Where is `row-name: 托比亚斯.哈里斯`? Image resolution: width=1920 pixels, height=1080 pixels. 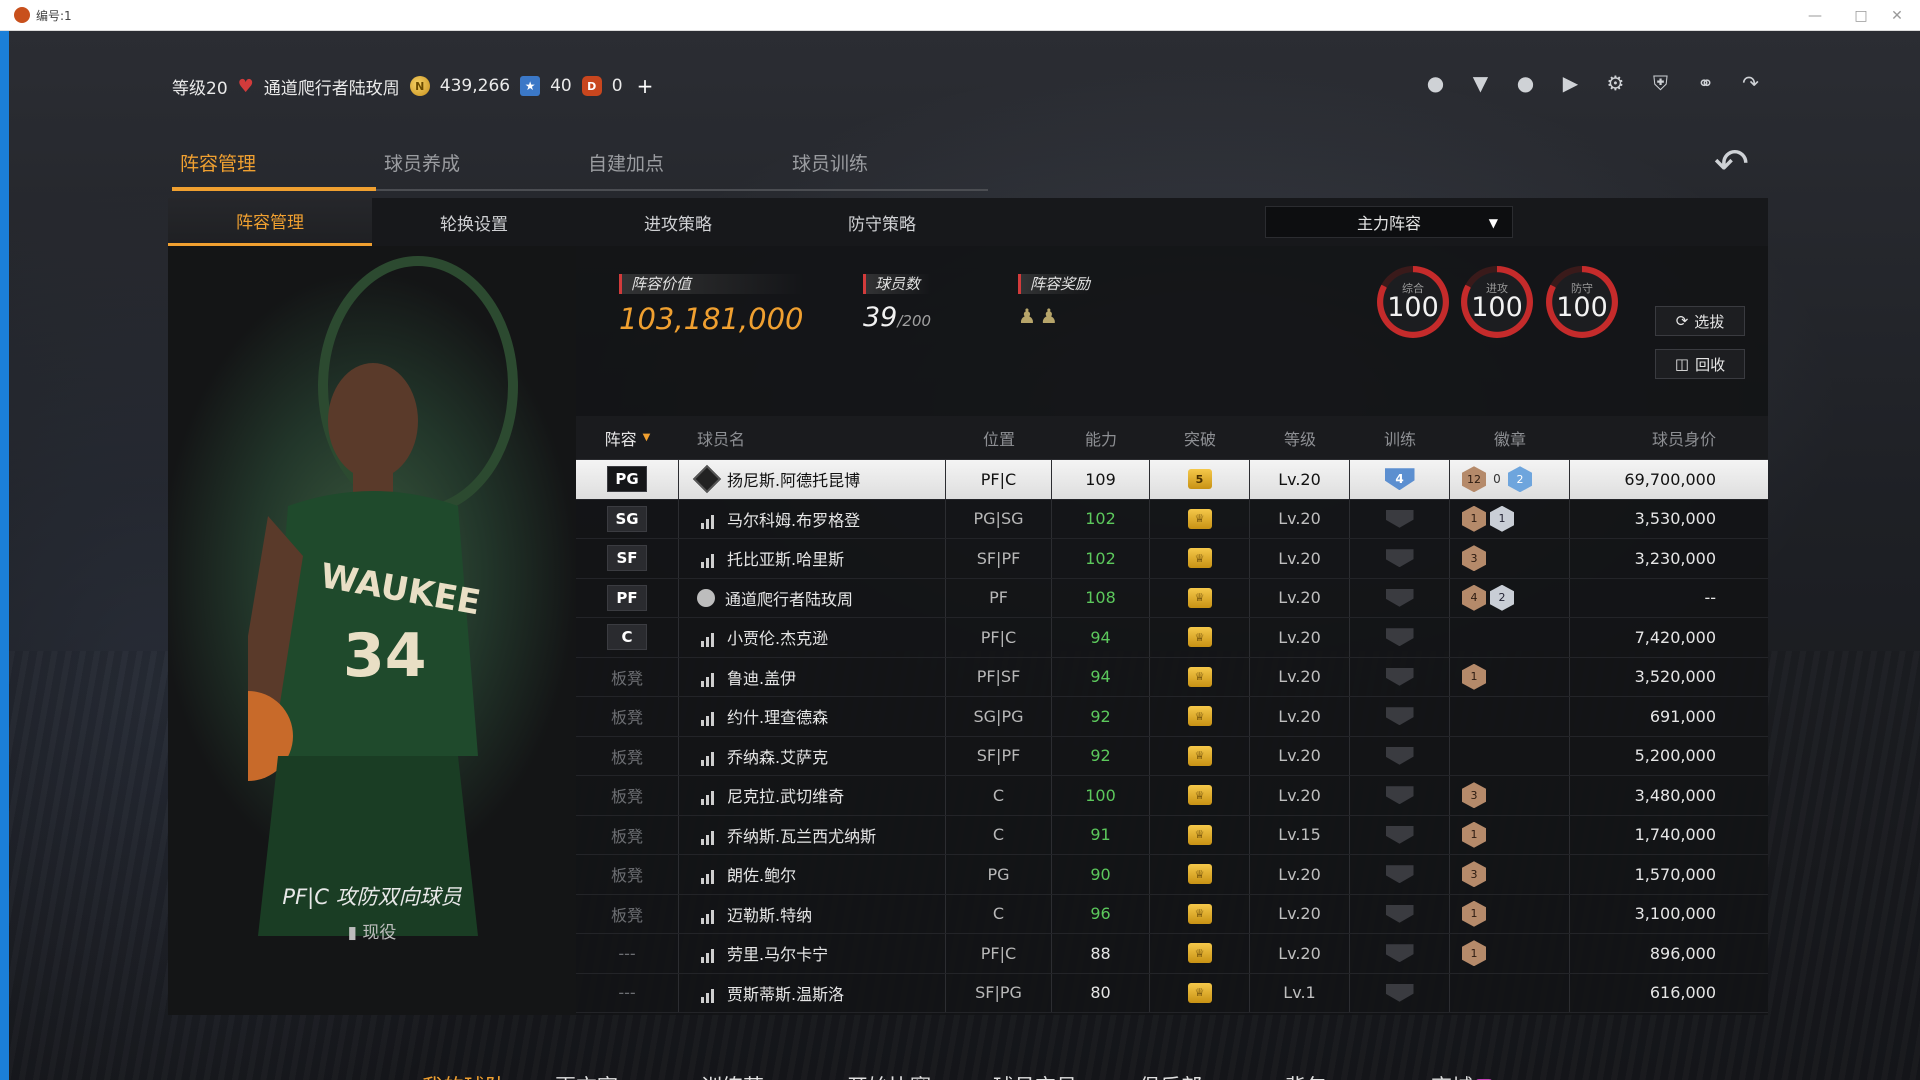
row-name: 托比亚斯.哈里斯 is located at coordinates (812, 558).